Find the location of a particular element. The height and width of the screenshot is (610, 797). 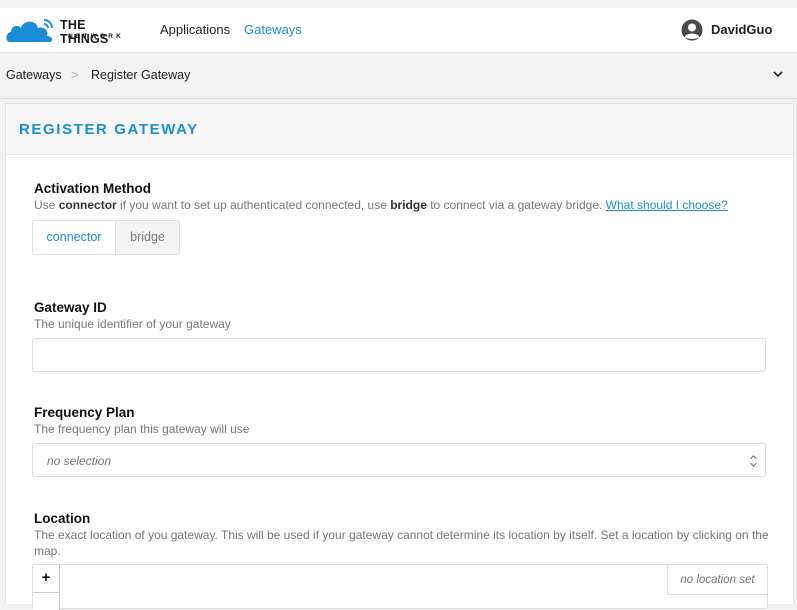

select-arrows-icon is located at coordinates (753, 461).